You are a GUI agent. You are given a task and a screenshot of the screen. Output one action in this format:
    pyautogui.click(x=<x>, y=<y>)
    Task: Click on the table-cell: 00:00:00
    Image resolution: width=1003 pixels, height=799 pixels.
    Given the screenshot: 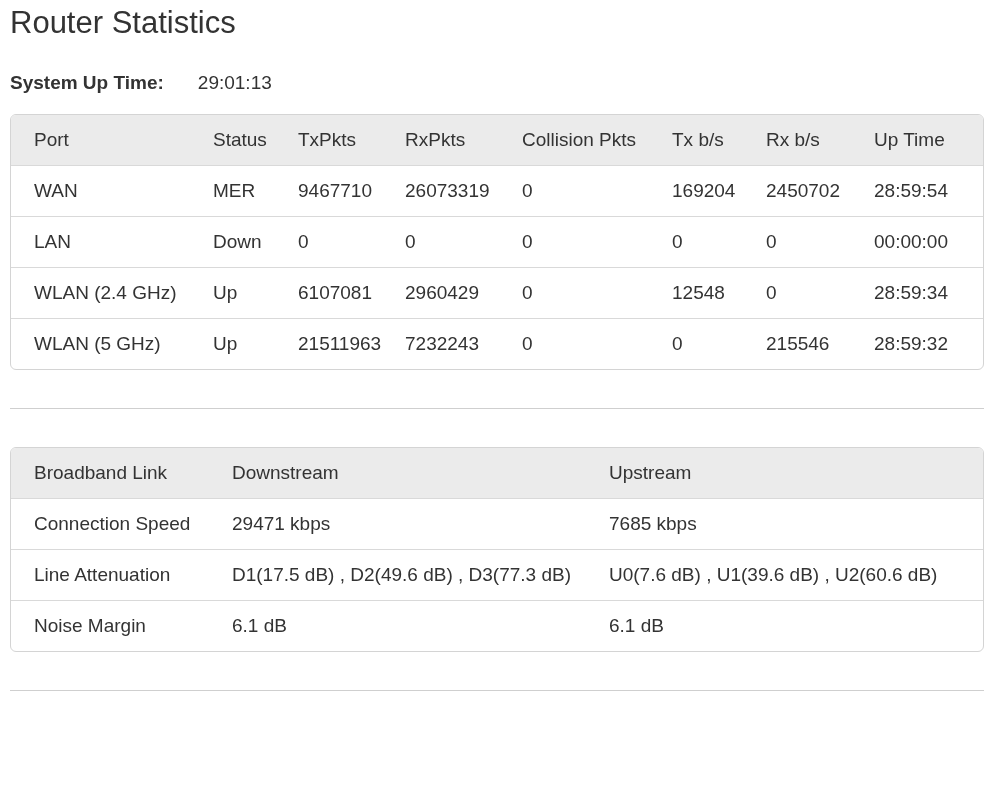 What is the action you would take?
    pyautogui.click(x=928, y=242)
    